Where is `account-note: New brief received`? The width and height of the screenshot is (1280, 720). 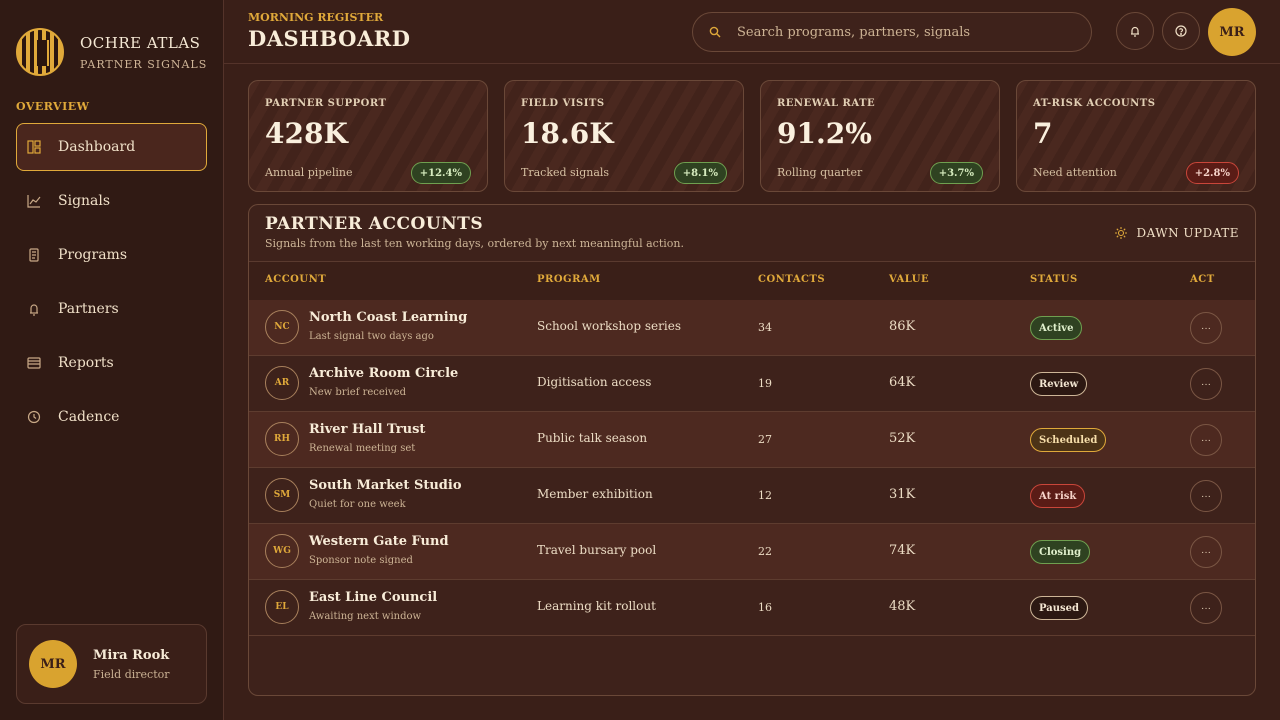 account-note: New brief received is located at coordinates (357, 392).